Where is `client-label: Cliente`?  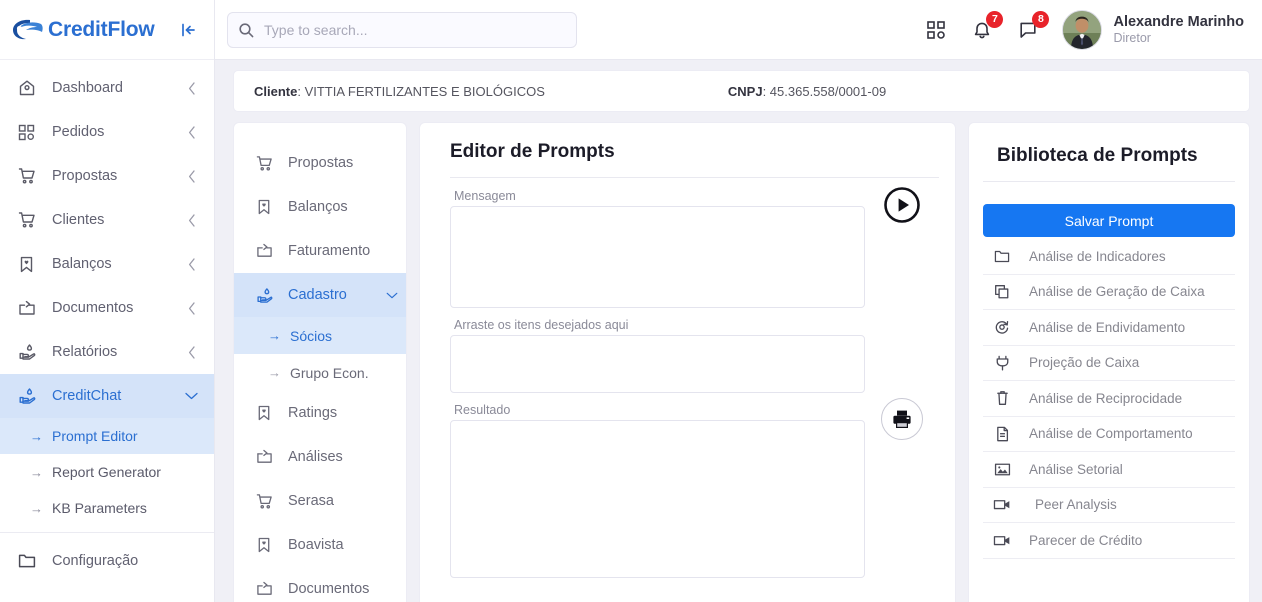
client-label: Cliente is located at coordinates (276, 91).